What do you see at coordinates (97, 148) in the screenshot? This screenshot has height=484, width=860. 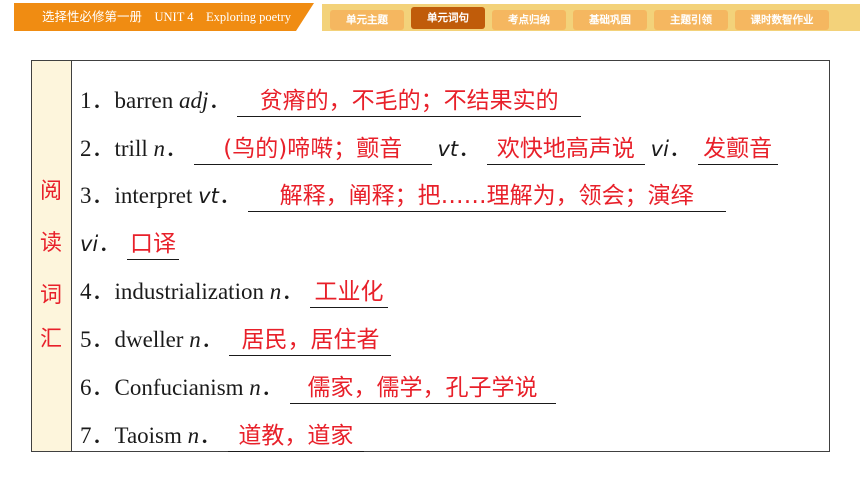 I see `entry-number: 2．` at bounding box center [97, 148].